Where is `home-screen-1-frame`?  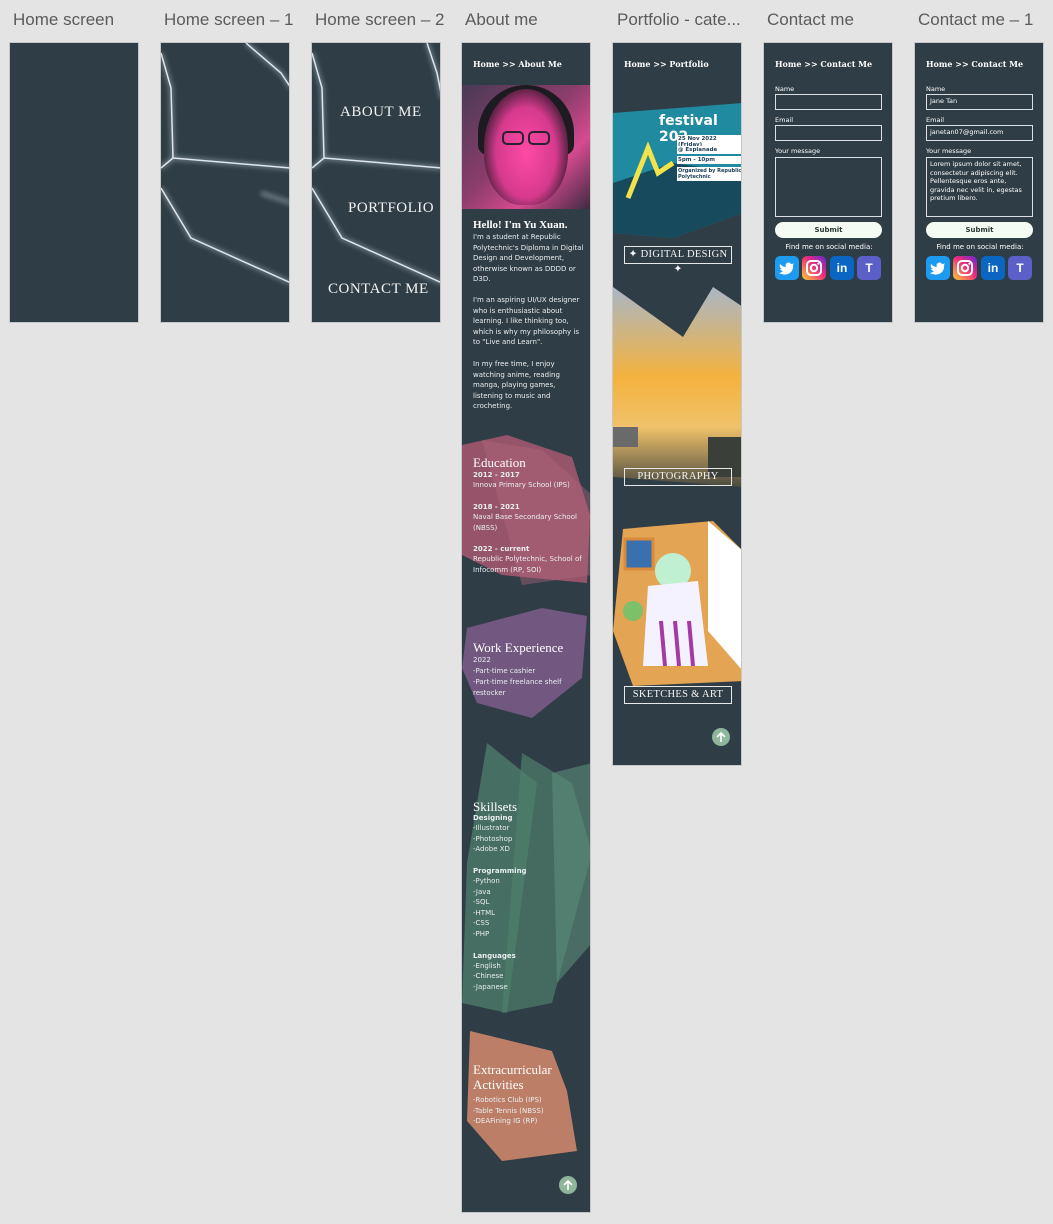
home-screen-1-frame is located at coordinates (225, 182).